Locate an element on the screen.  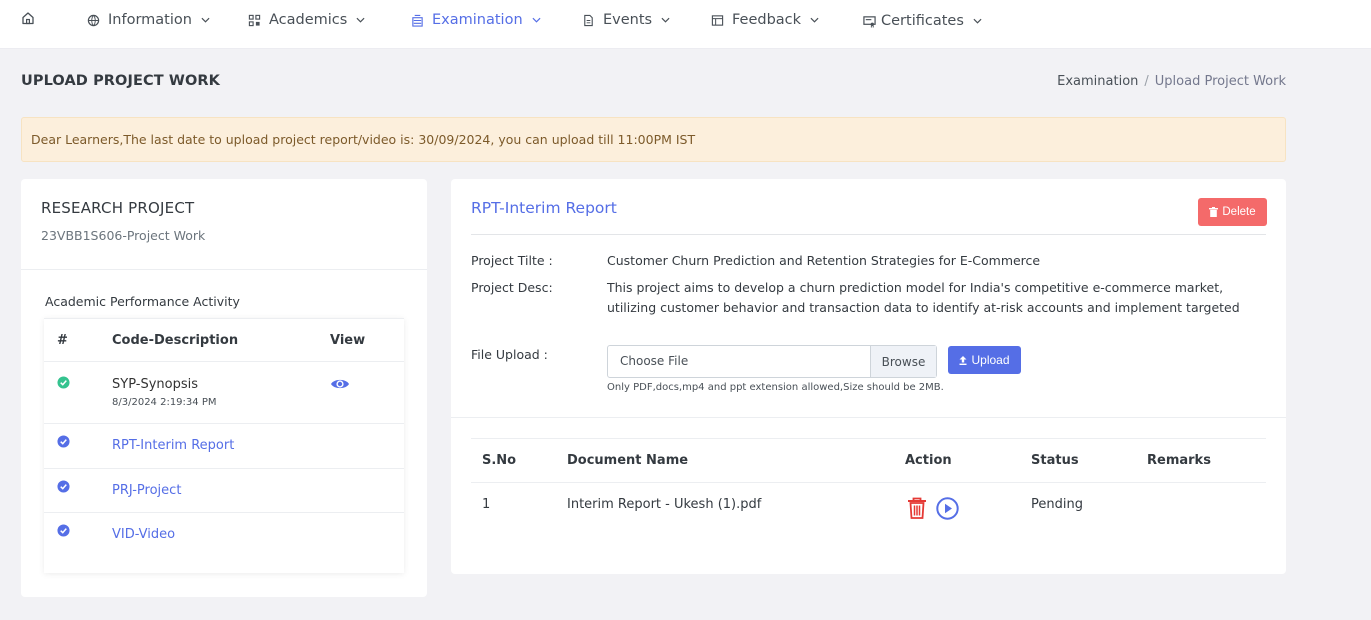
nav-feedback: Feedback is located at coordinates (765, 20).